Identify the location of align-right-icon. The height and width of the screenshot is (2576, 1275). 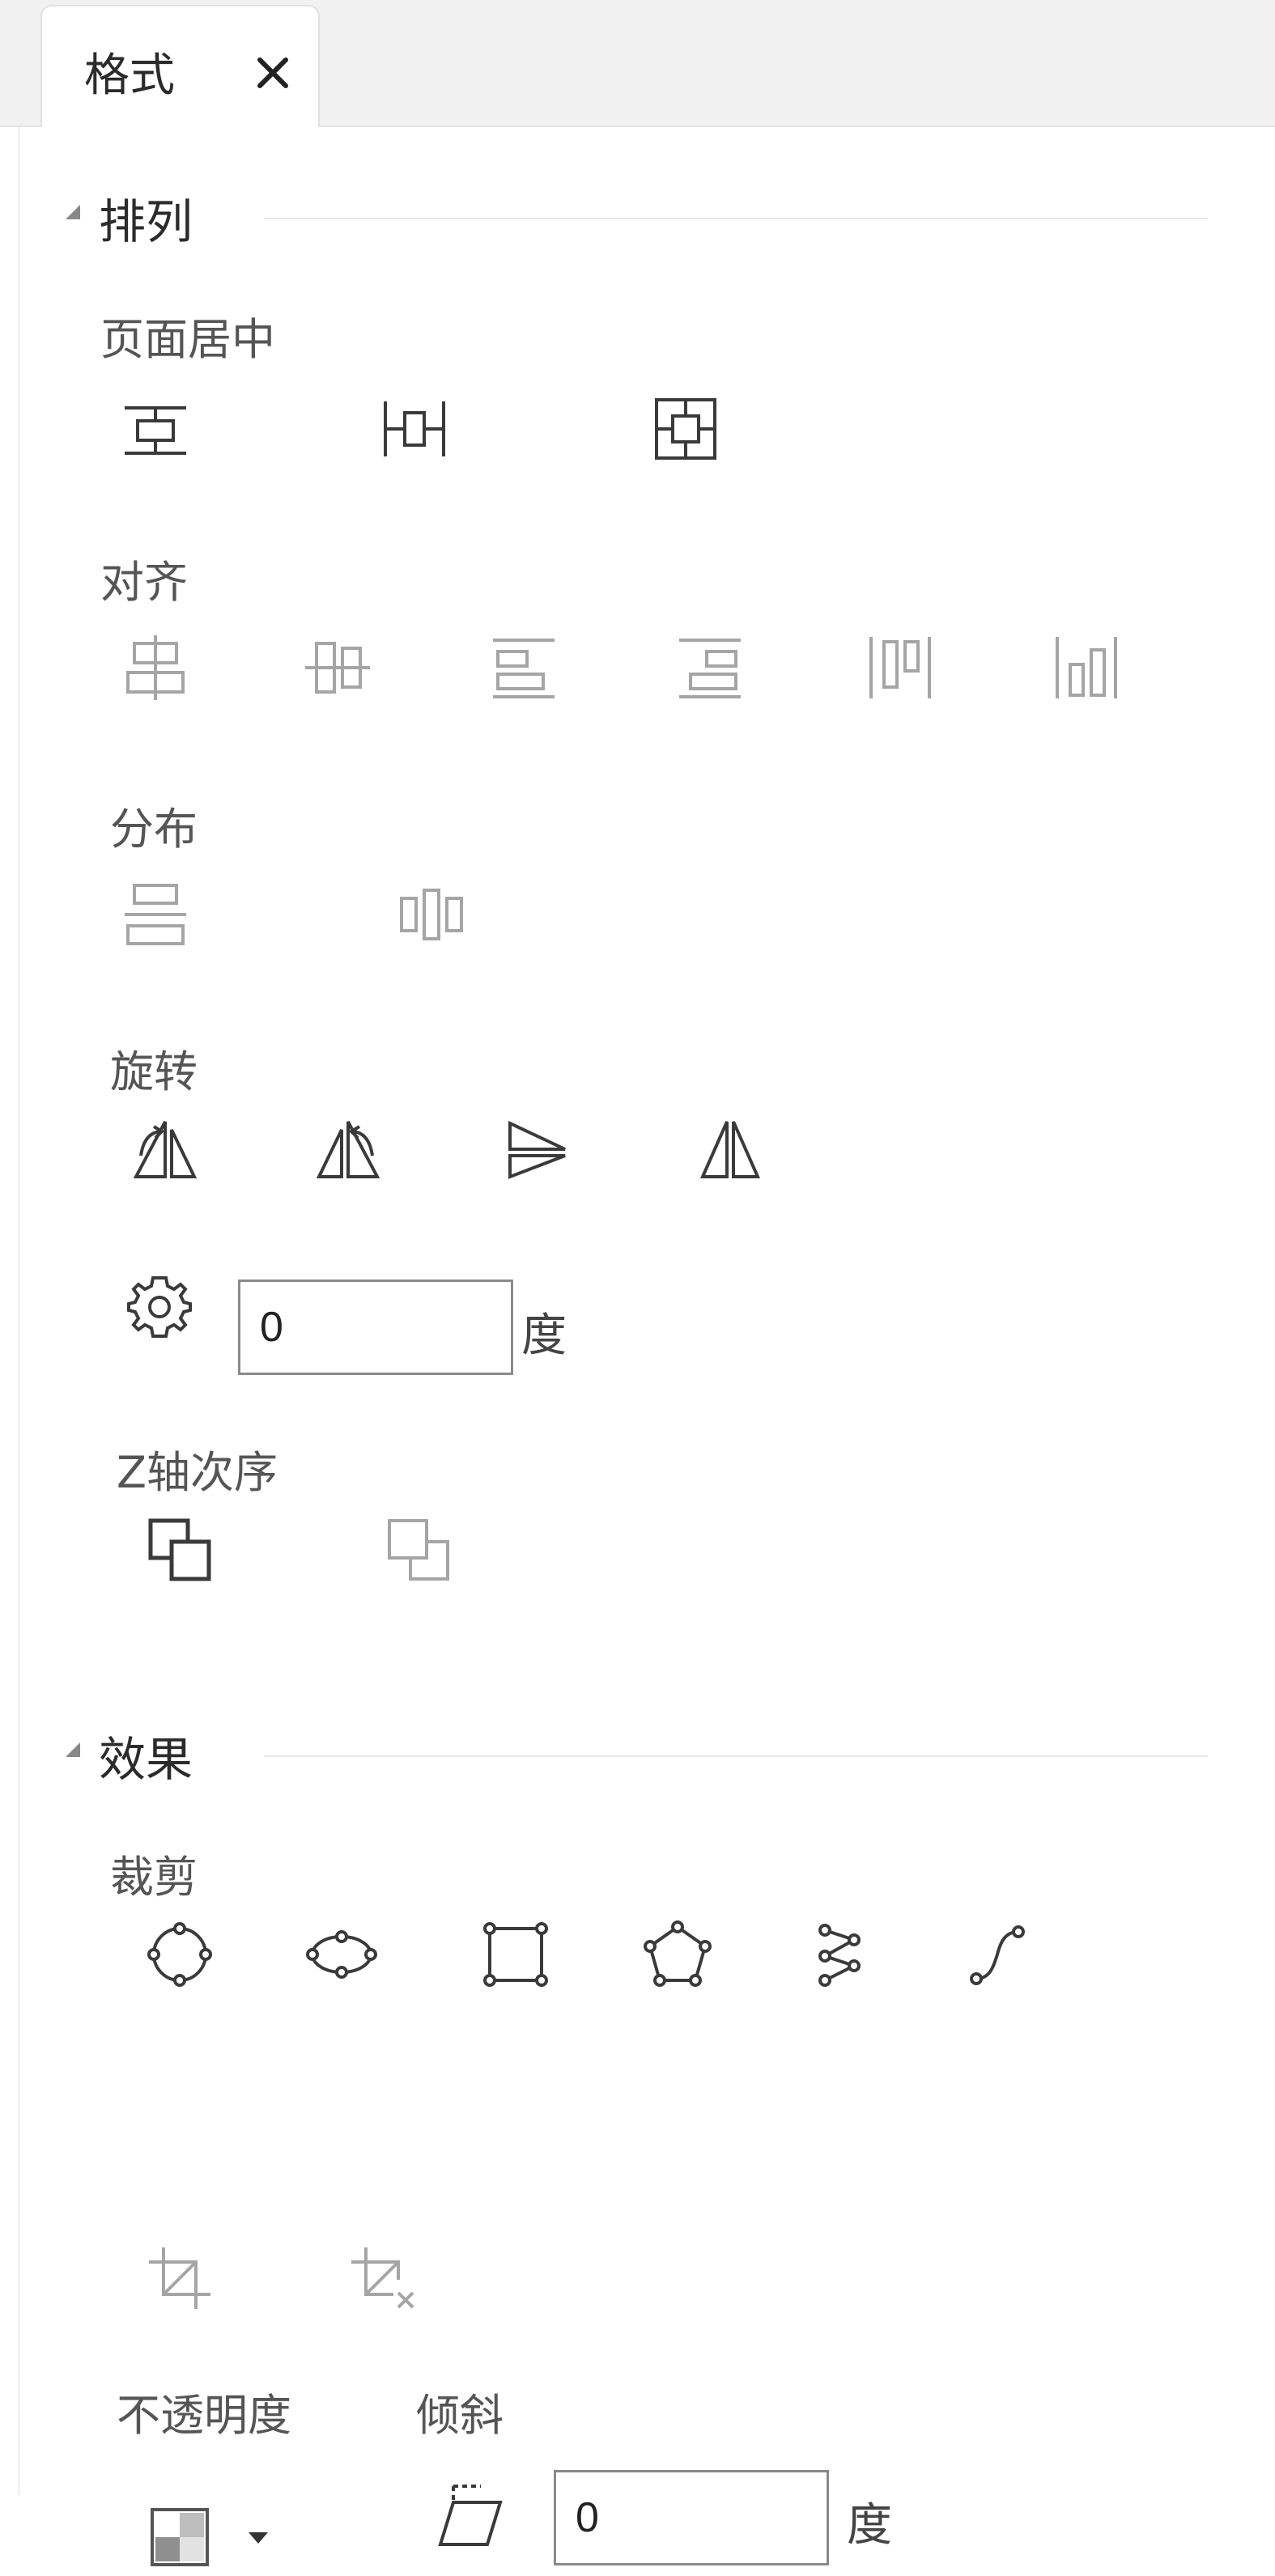
(710, 668).